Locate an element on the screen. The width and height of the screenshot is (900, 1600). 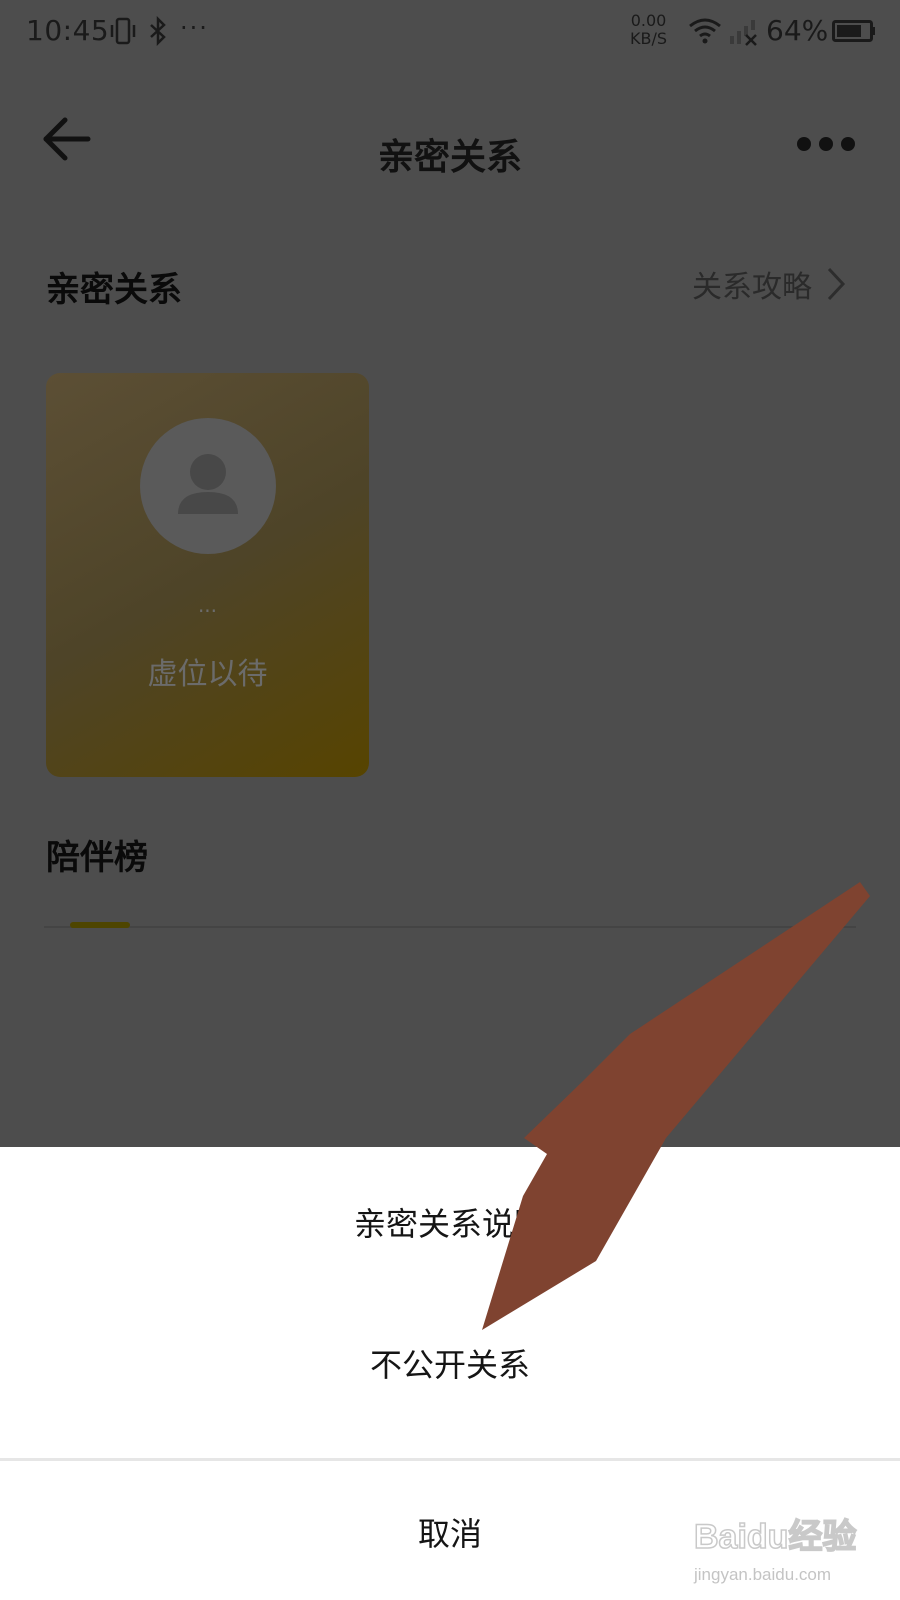
card-label: 虚位以待 is located at coordinates (207, 674).